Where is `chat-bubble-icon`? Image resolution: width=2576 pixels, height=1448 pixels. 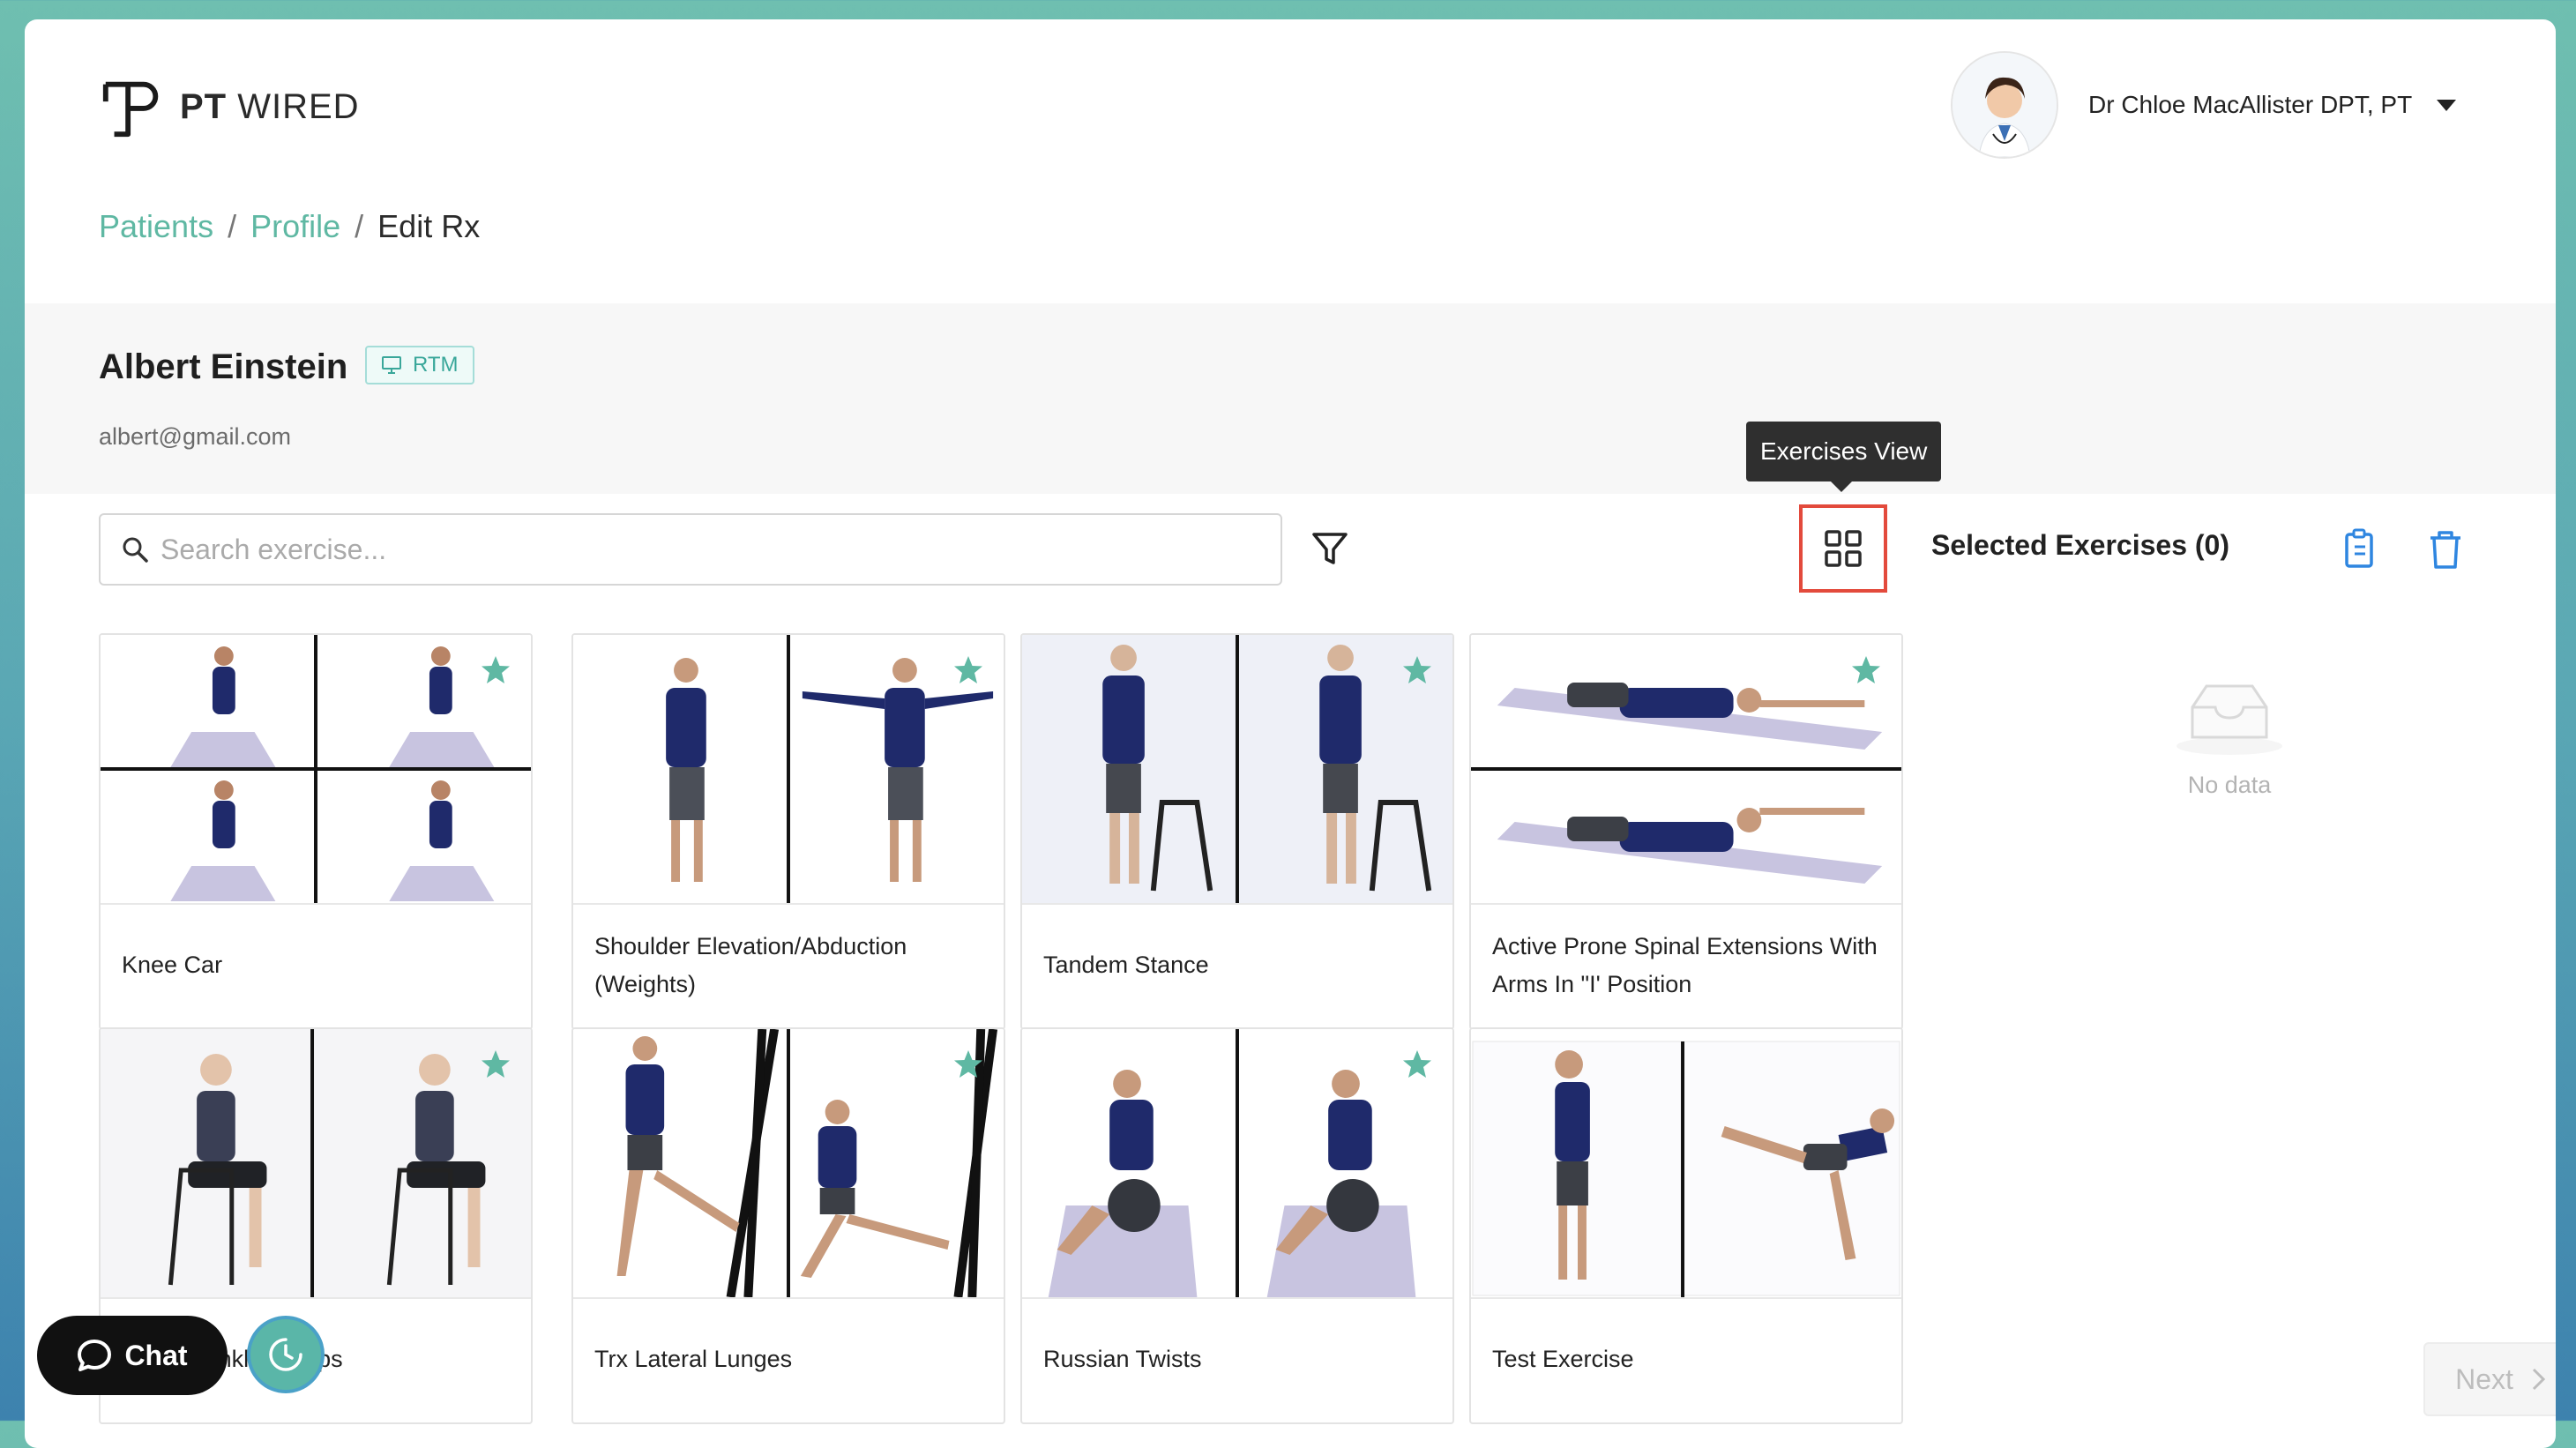
chat-bubble-icon is located at coordinates (95, 1355).